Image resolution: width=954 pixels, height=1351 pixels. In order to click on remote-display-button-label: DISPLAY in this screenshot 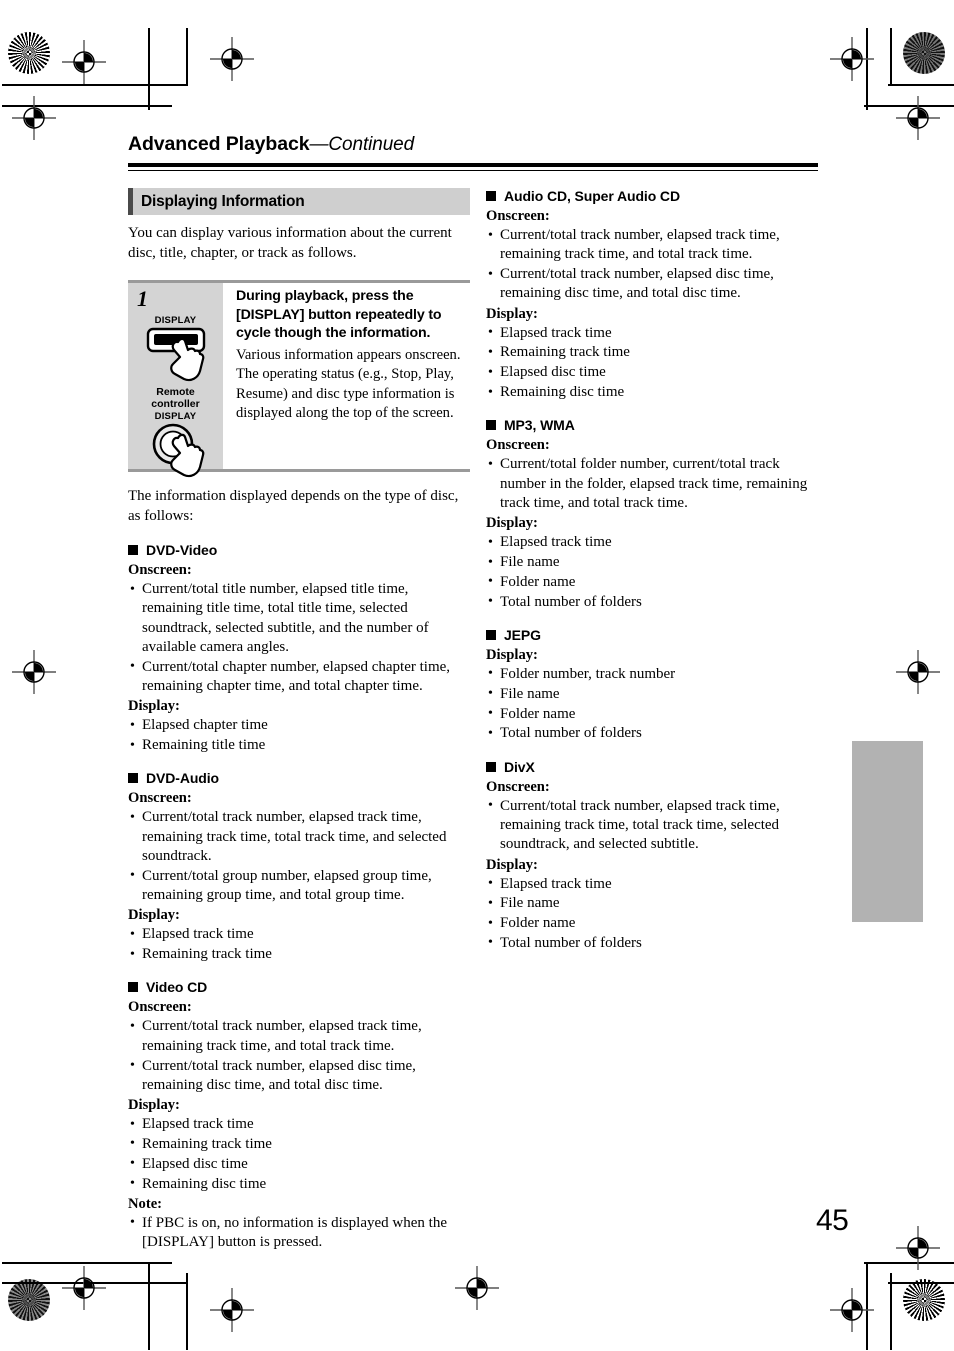, I will do `click(175, 320)`.